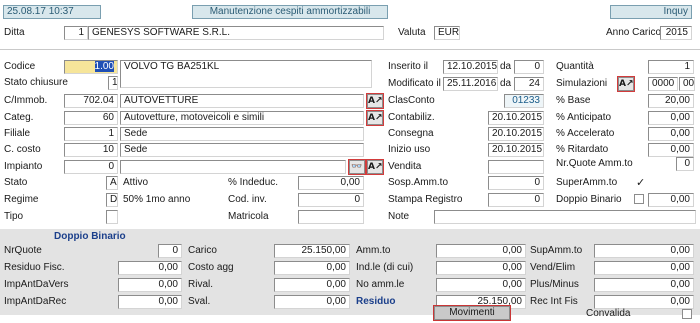 The height and width of the screenshot is (323, 700). Describe the element at coordinates (516, 200) in the screenshot. I see `stampa-registro-field: 0` at that location.